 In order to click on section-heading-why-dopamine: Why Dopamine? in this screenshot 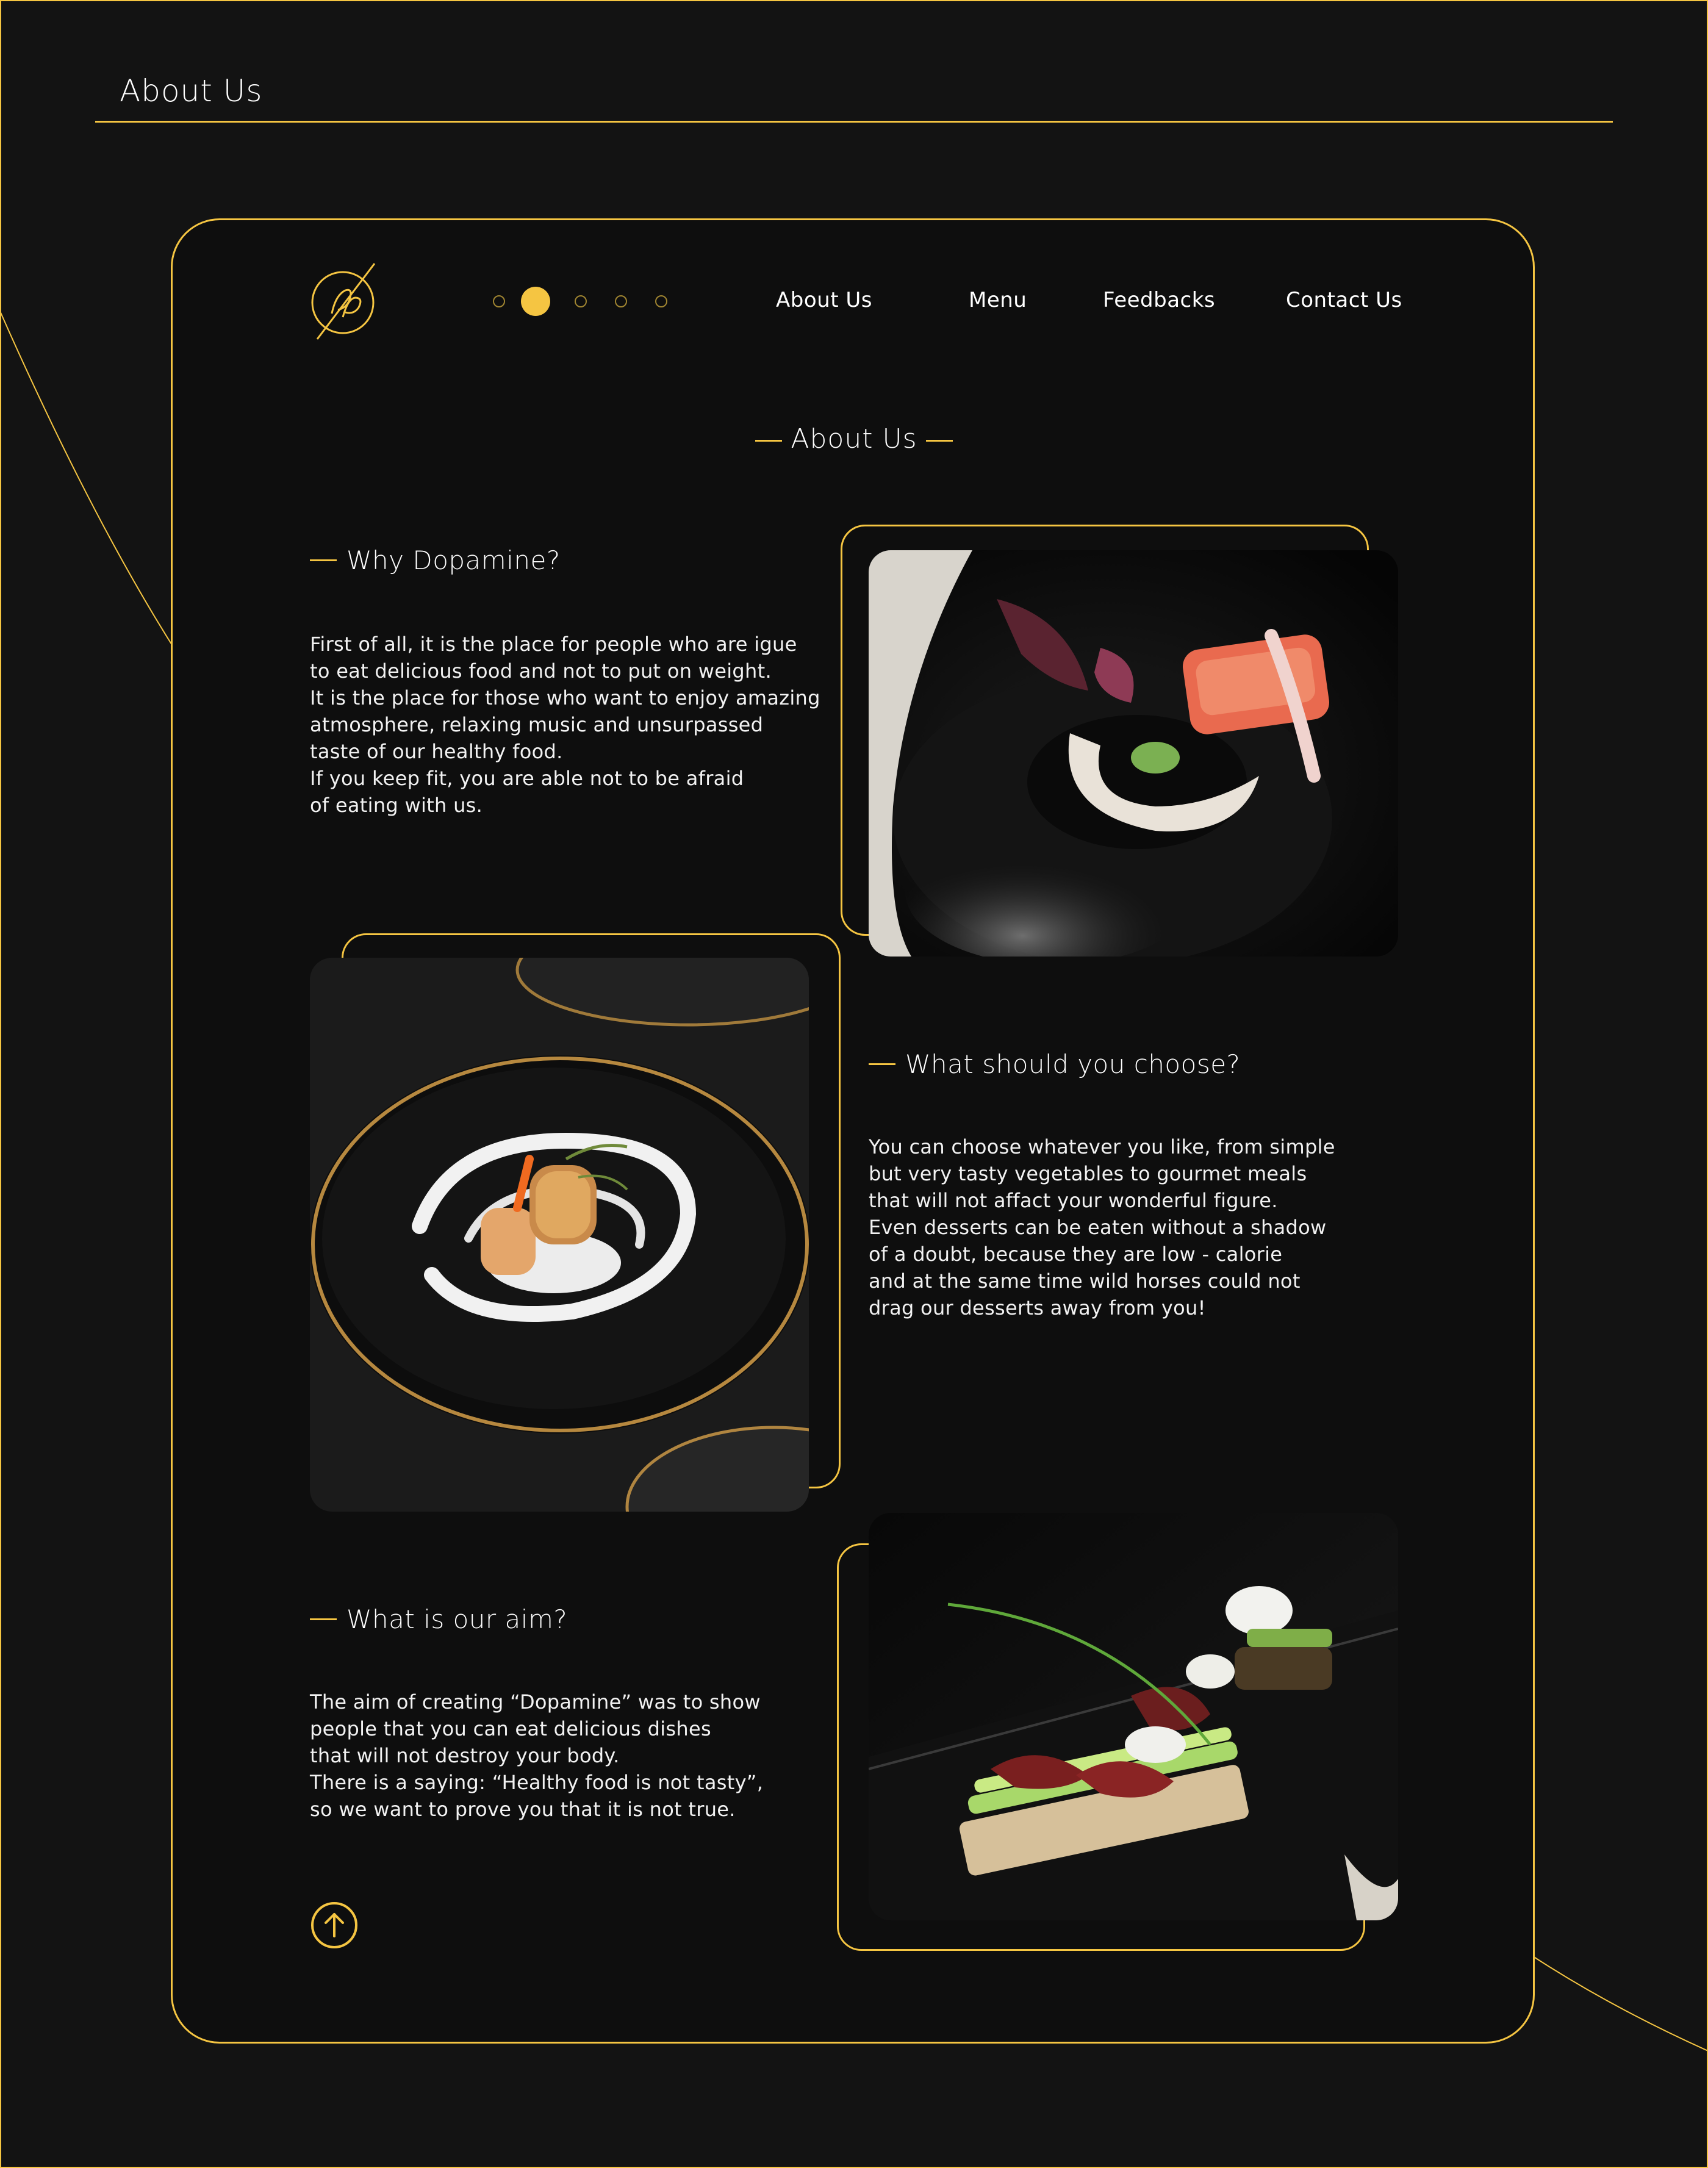, I will do `click(435, 560)`.